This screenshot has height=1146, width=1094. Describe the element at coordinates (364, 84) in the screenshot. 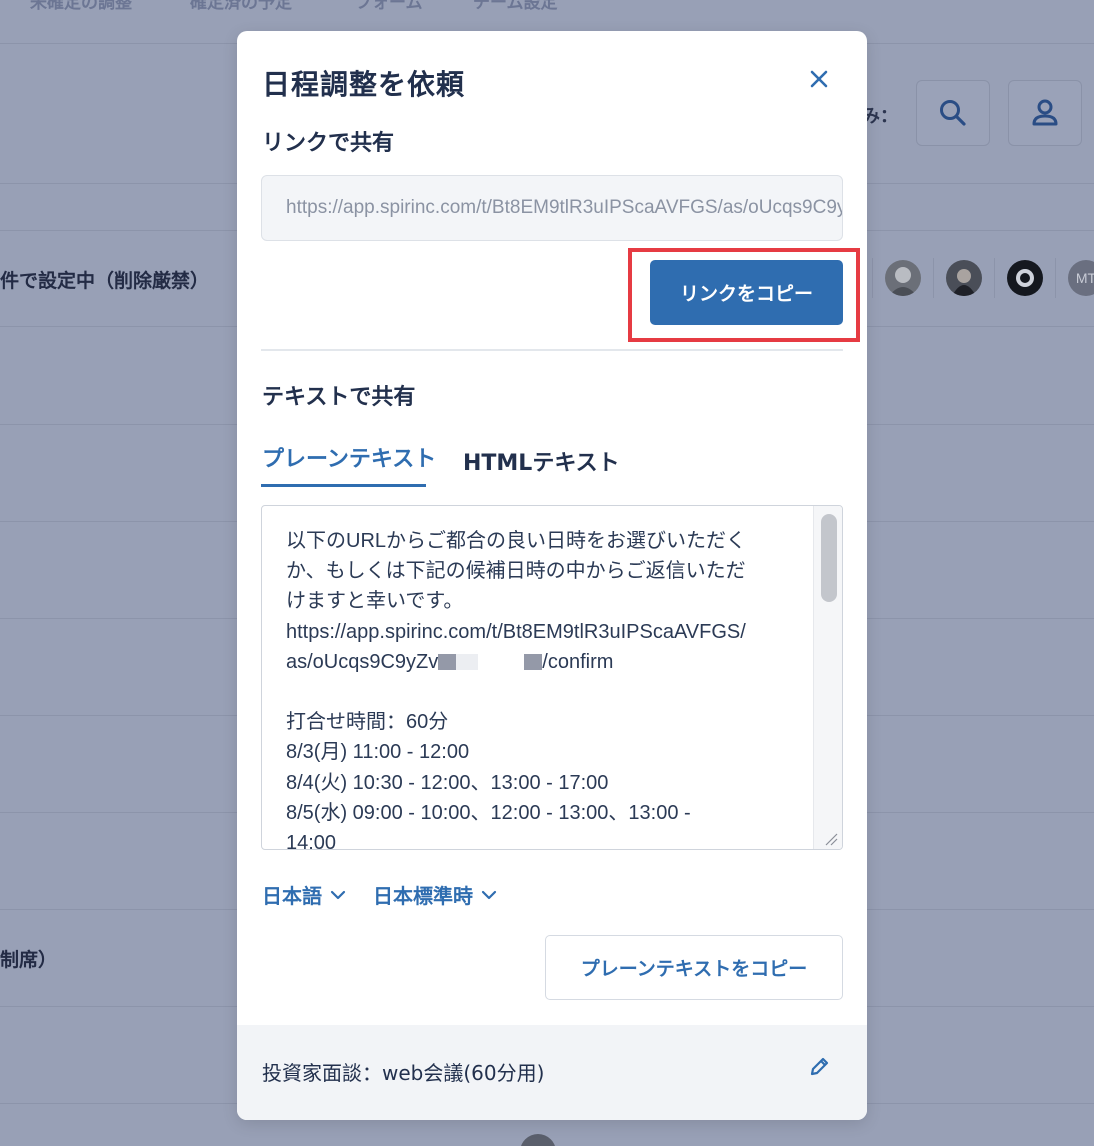

I see `modal-title: 日程調整を依頼` at that location.